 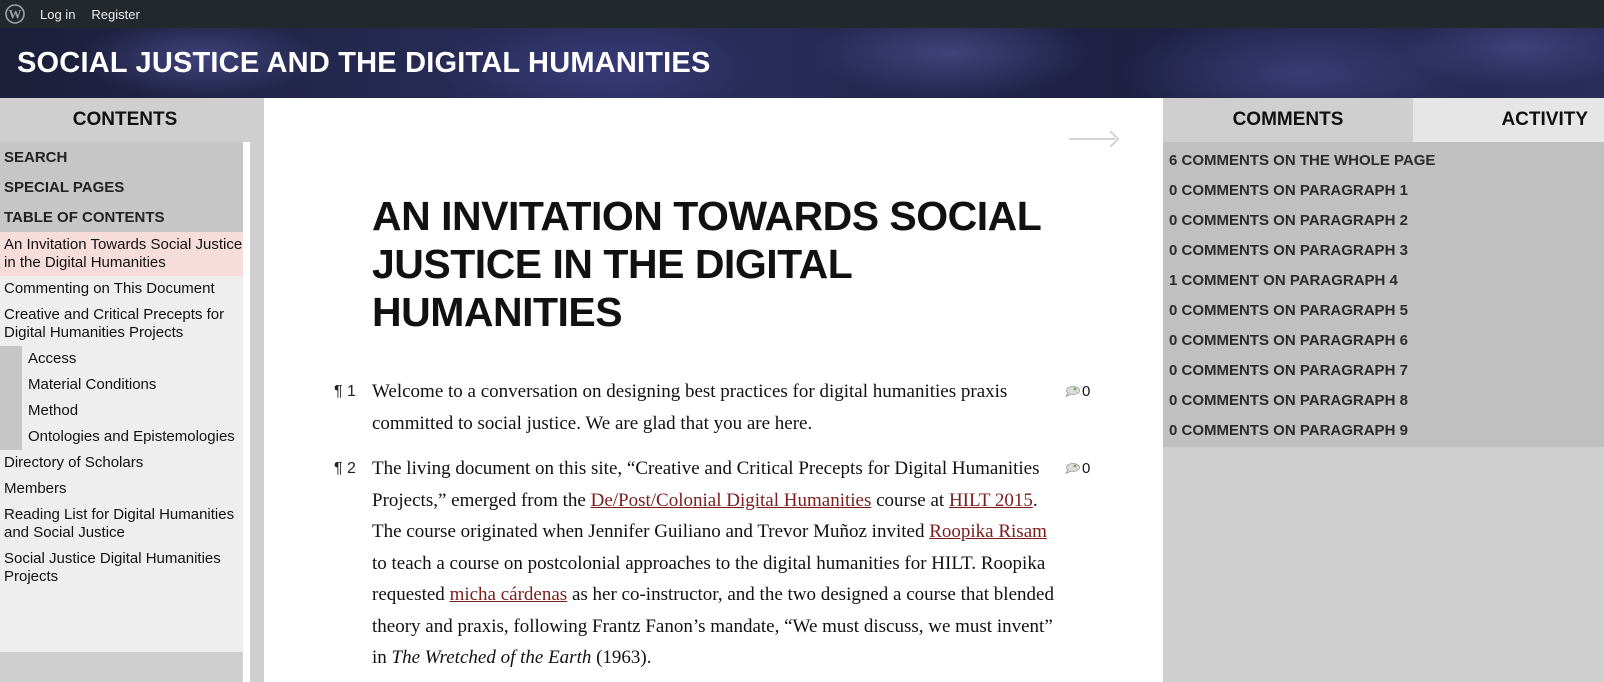 What do you see at coordinates (802, 14) in the screenshot?
I see `admin-bar: W Log in Register` at bounding box center [802, 14].